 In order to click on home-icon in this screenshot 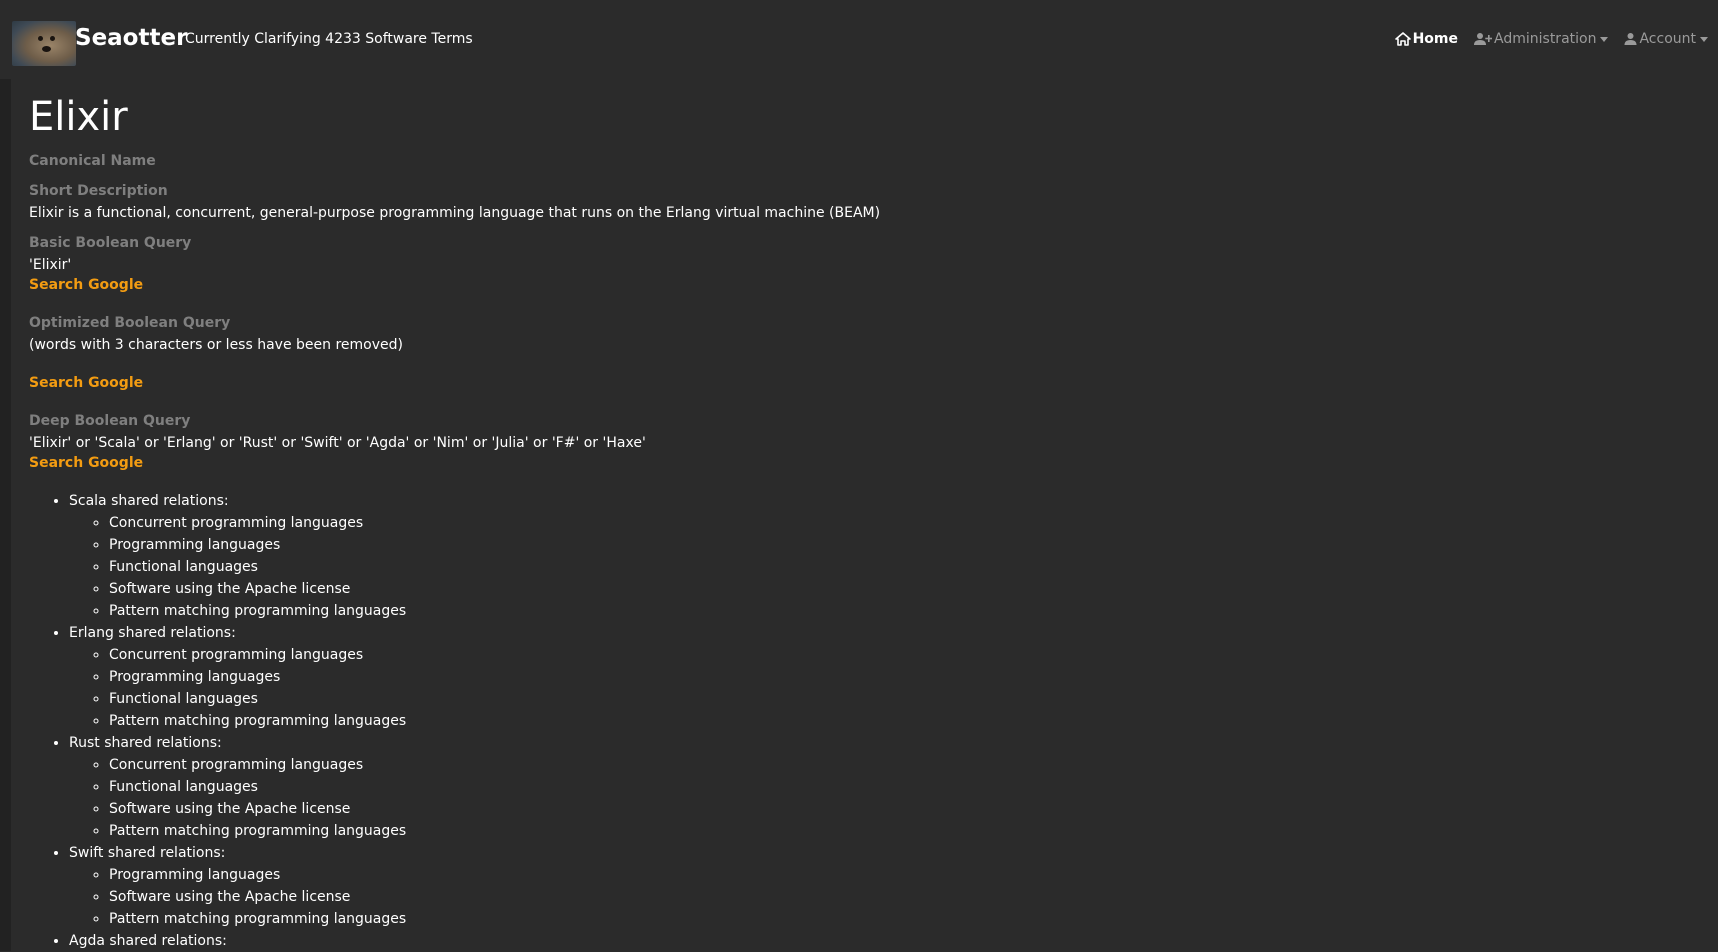, I will do `click(1402, 39)`.